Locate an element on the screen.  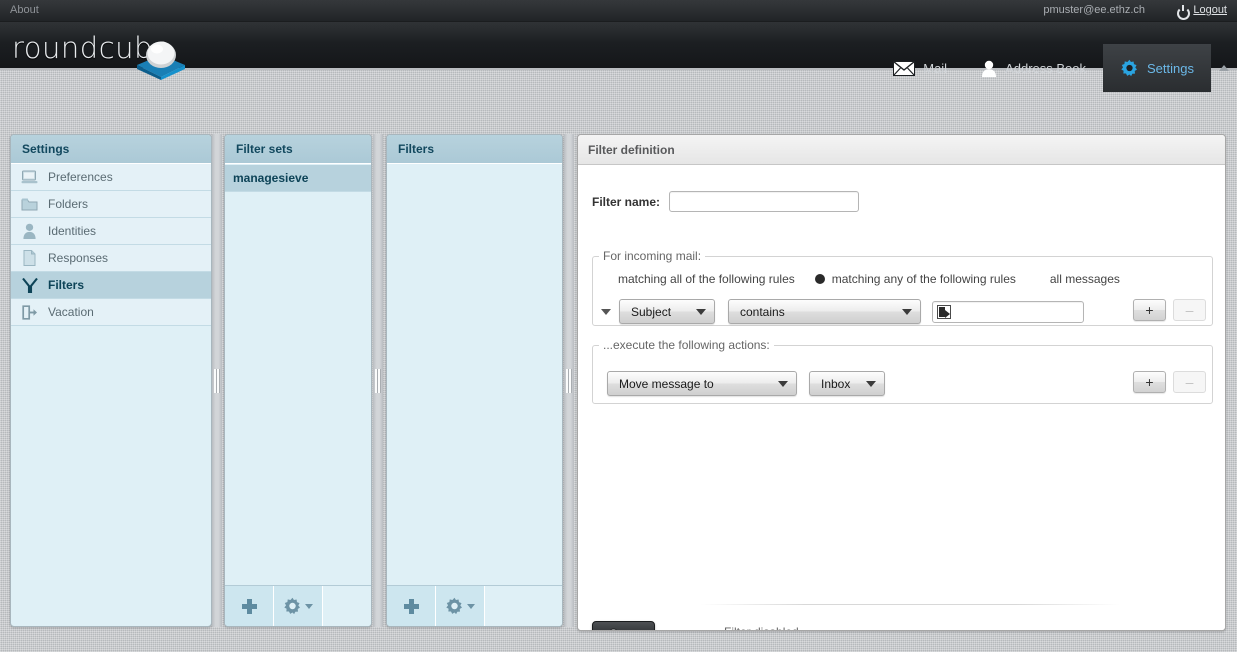
rule-operator-value: contains is located at coordinates (762, 311).